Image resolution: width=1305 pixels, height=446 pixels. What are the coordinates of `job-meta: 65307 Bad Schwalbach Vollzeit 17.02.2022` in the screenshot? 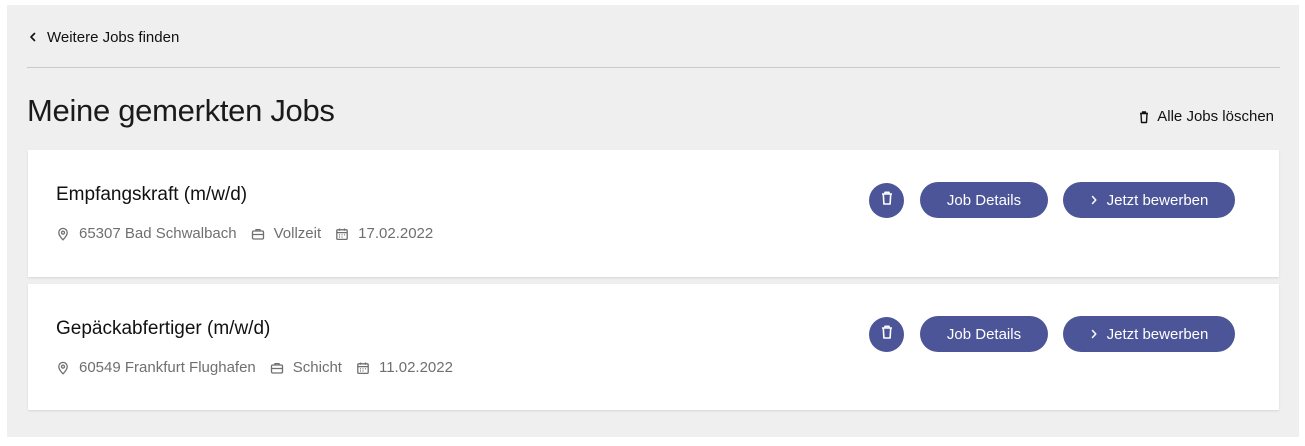 It's located at (251, 233).